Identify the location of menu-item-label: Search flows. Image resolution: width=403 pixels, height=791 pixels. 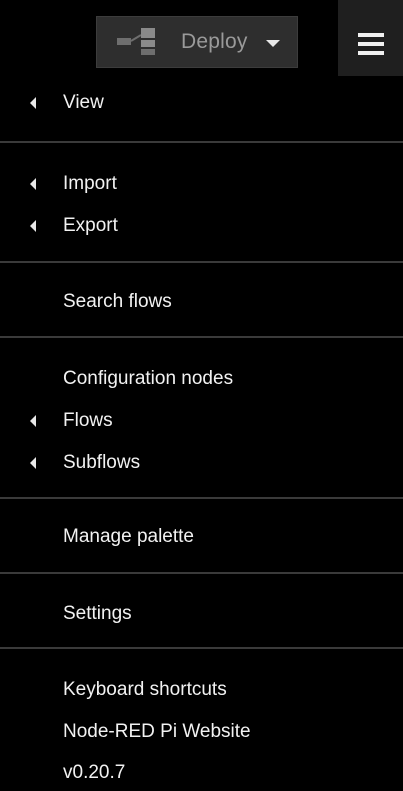
(117, 301).